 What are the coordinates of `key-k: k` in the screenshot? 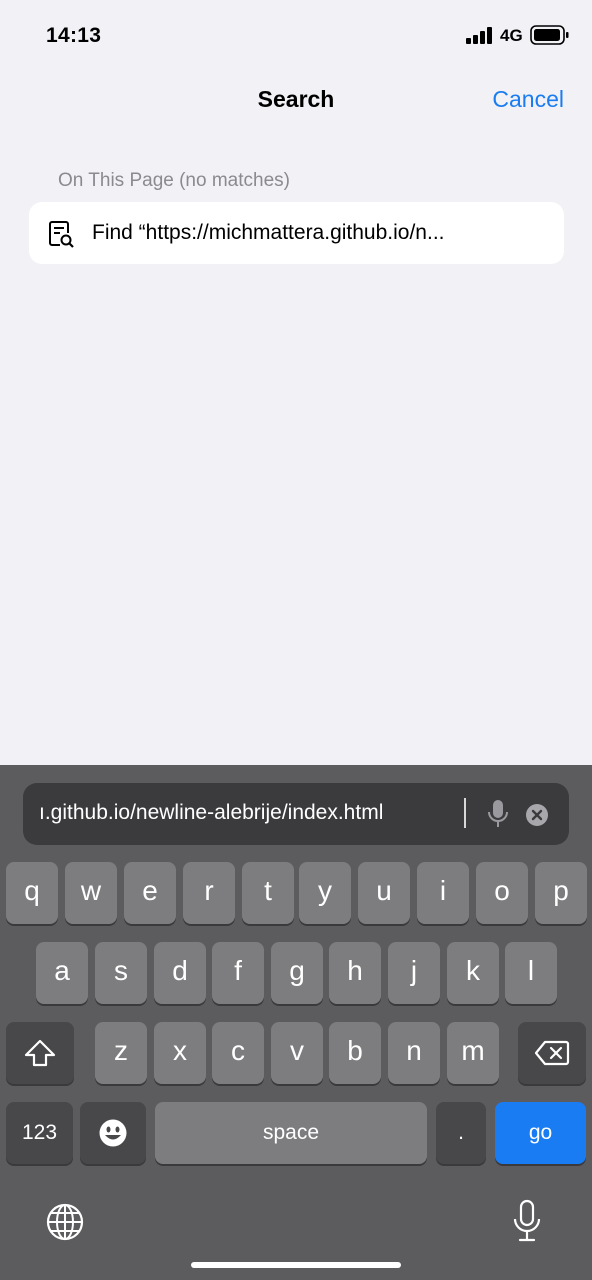 It's located at (473, 973).